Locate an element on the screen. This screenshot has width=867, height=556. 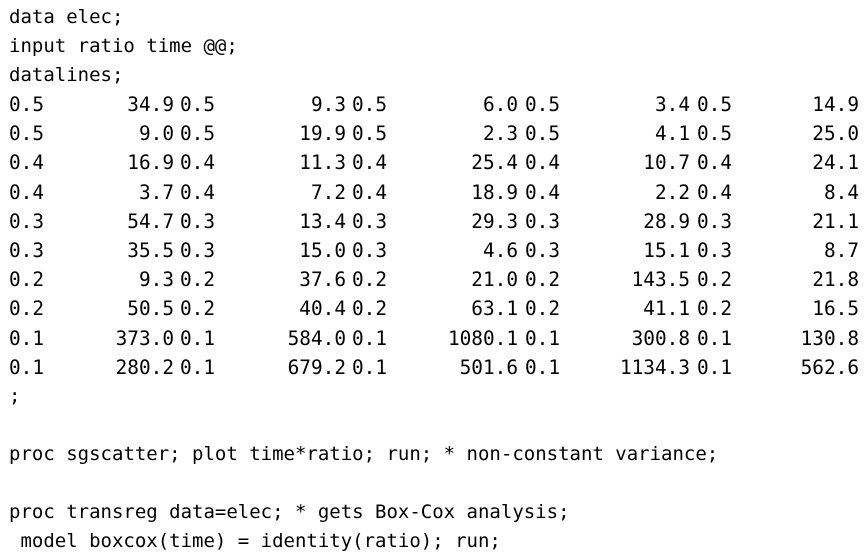
time-value: 29.3 is located at coordinates (494, 221).